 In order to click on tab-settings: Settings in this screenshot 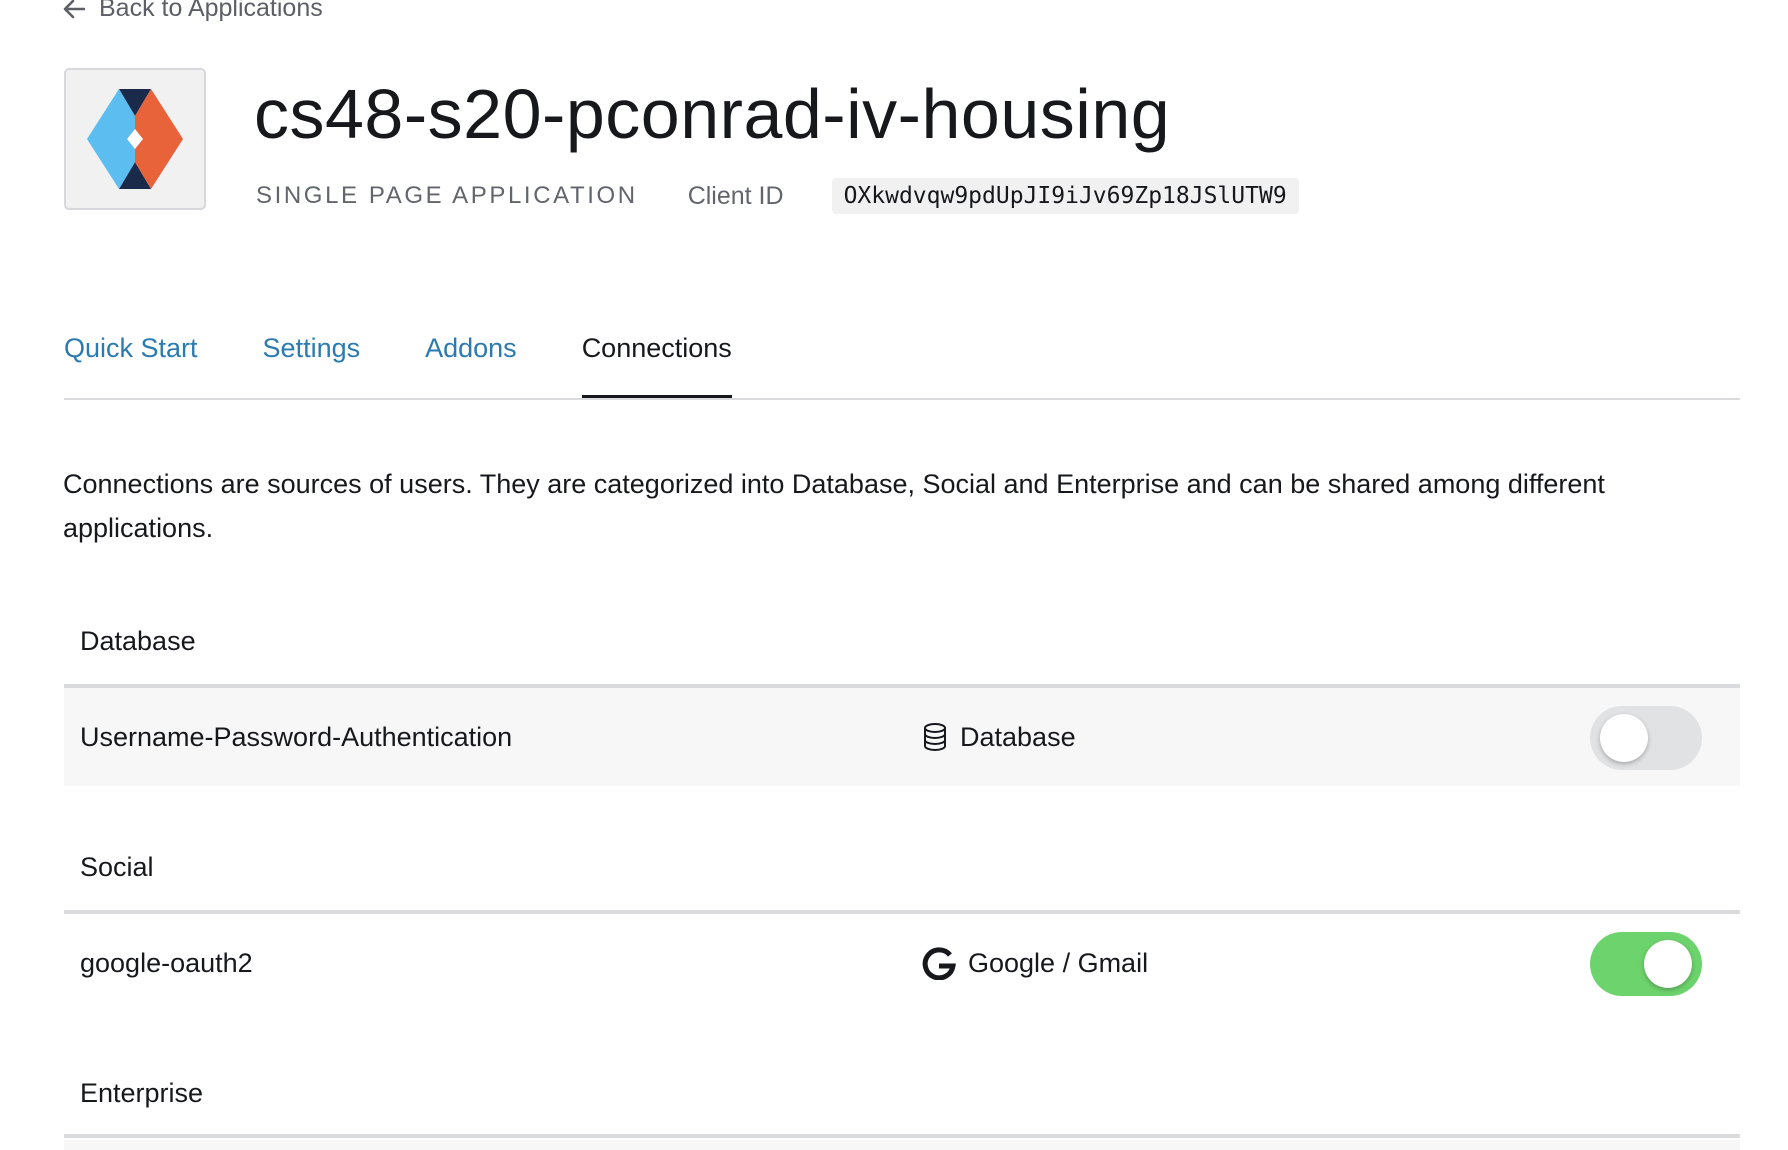, I will do `click(312, 357)`.